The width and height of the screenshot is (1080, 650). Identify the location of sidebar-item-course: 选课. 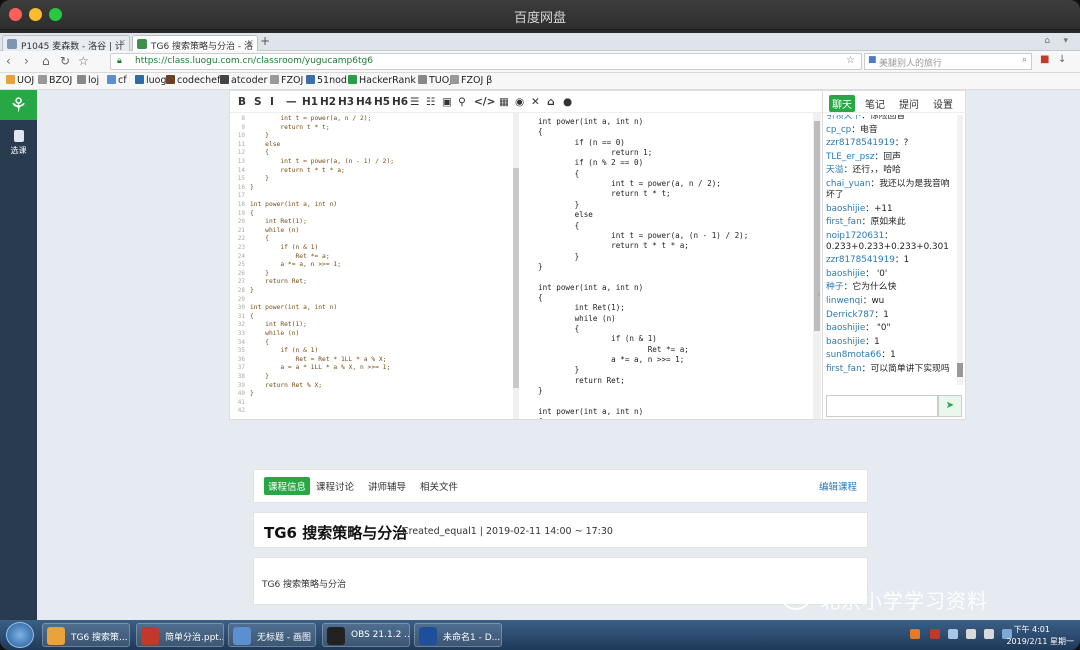
(18, 143).